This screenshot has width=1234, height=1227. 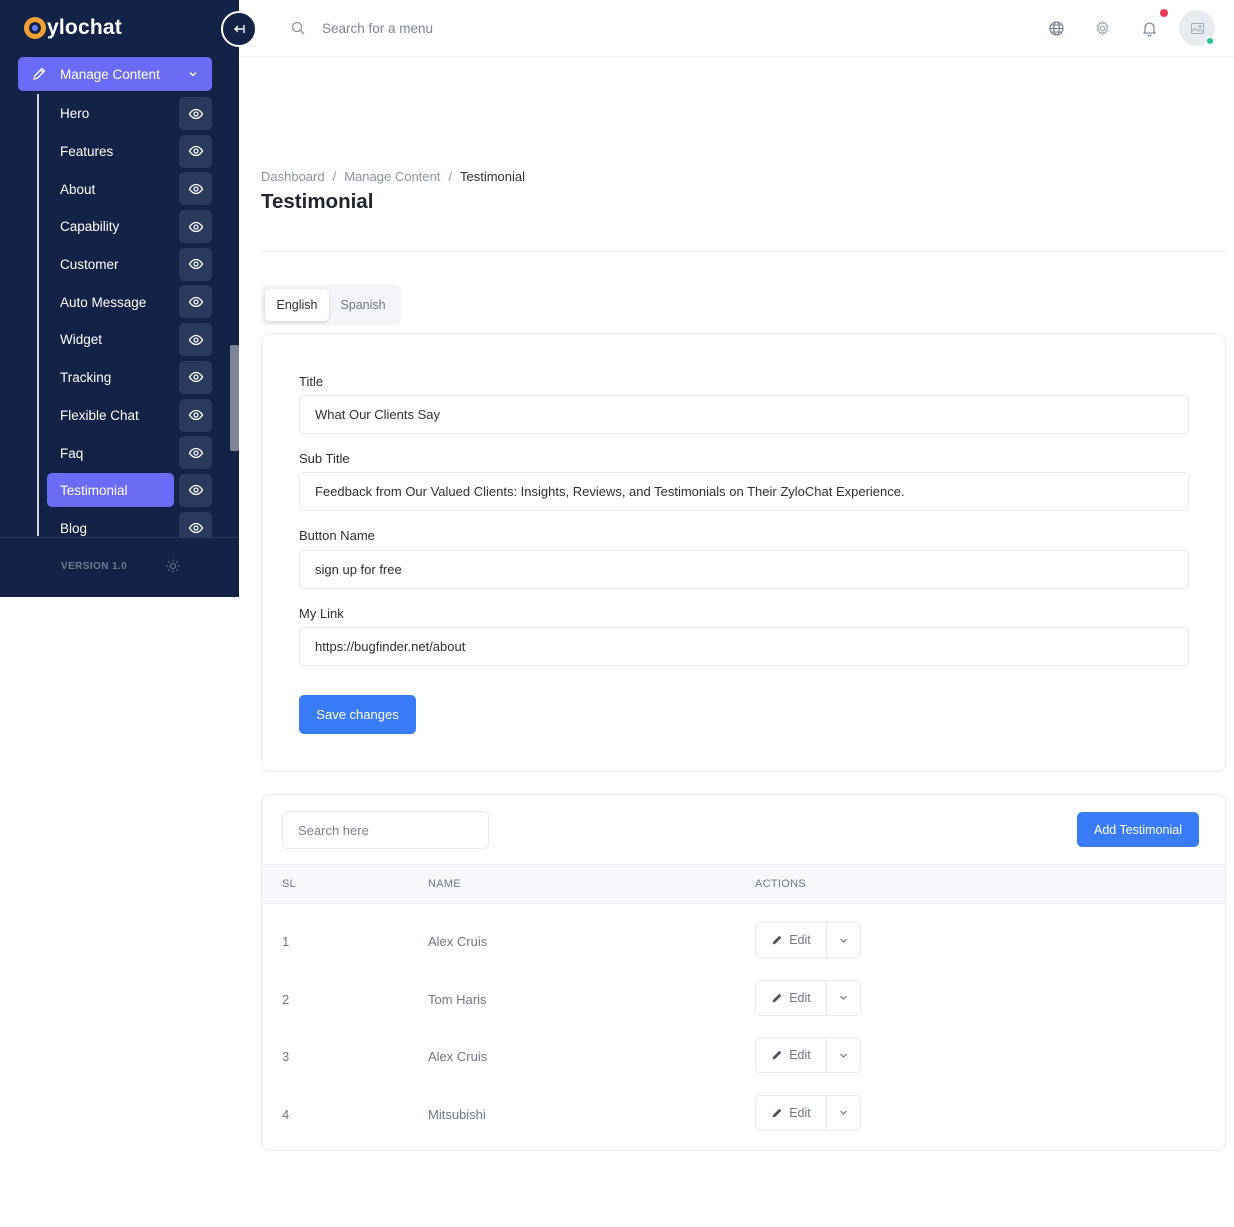 What do you see at coordinates (89, 265) in the screenshot?
I see `sidebar-item-label: Customer` at bounding box center [89, 265].